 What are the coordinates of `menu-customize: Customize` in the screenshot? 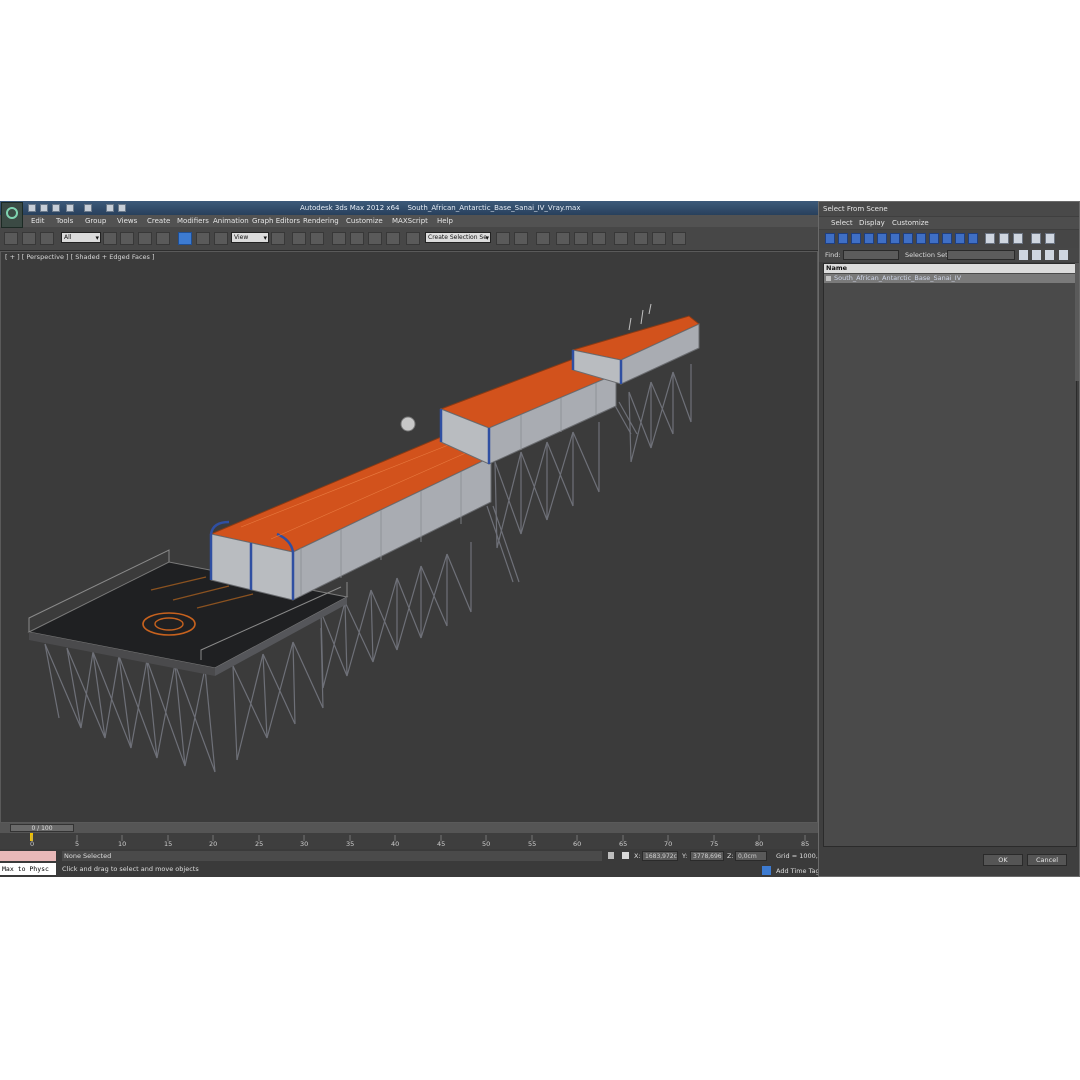 It's located at (364, 221).